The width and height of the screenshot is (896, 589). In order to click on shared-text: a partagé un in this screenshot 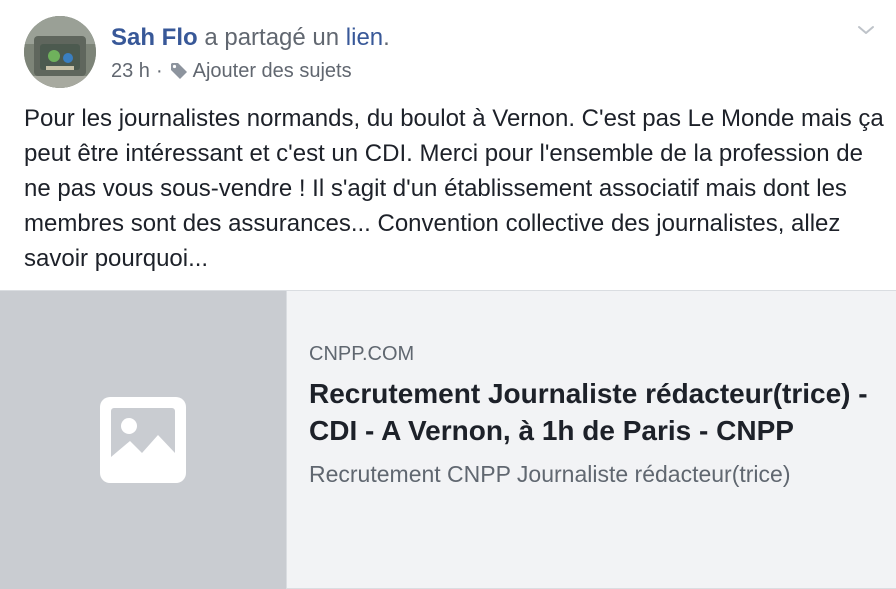, I will do `click(271, 37)`.